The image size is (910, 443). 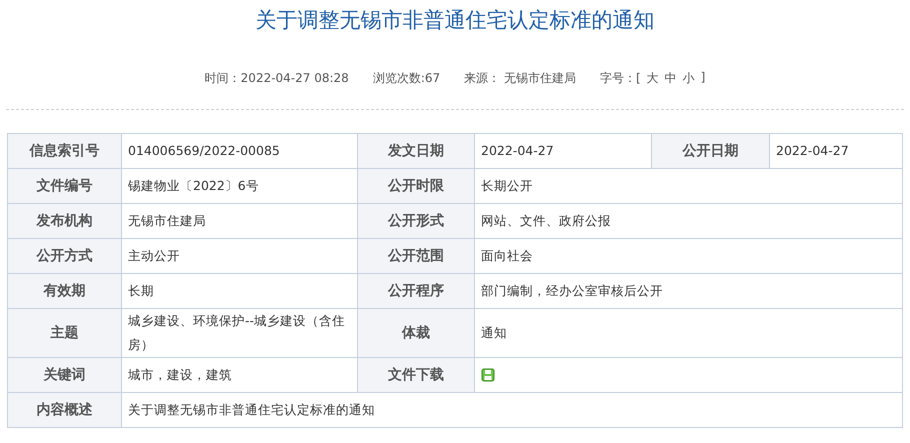 I want to click on article-title: 关于调整无锡市非普通住宅认定标准的通知, so click(x=455, y=20).